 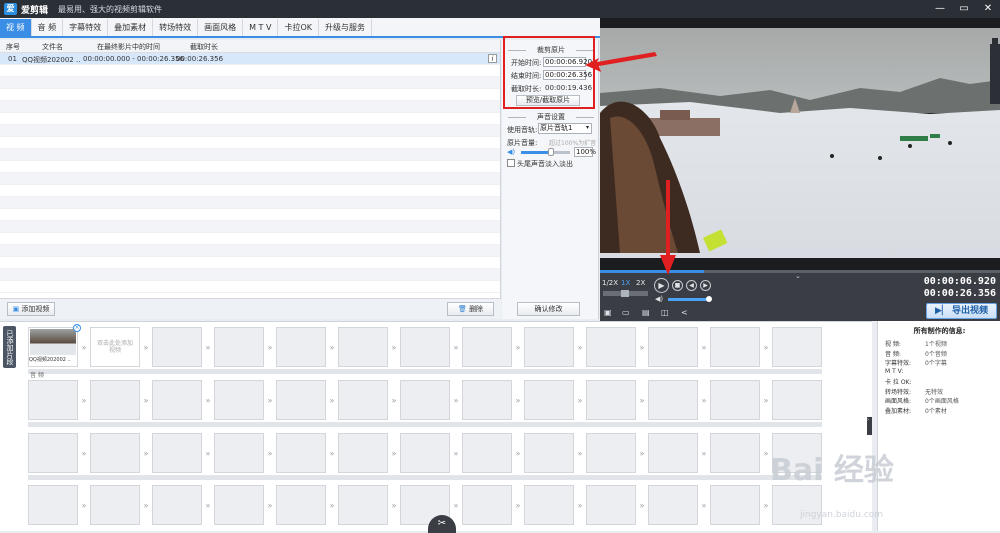 I want to click on maximize-button: ▭, so click(x=964, y=9).